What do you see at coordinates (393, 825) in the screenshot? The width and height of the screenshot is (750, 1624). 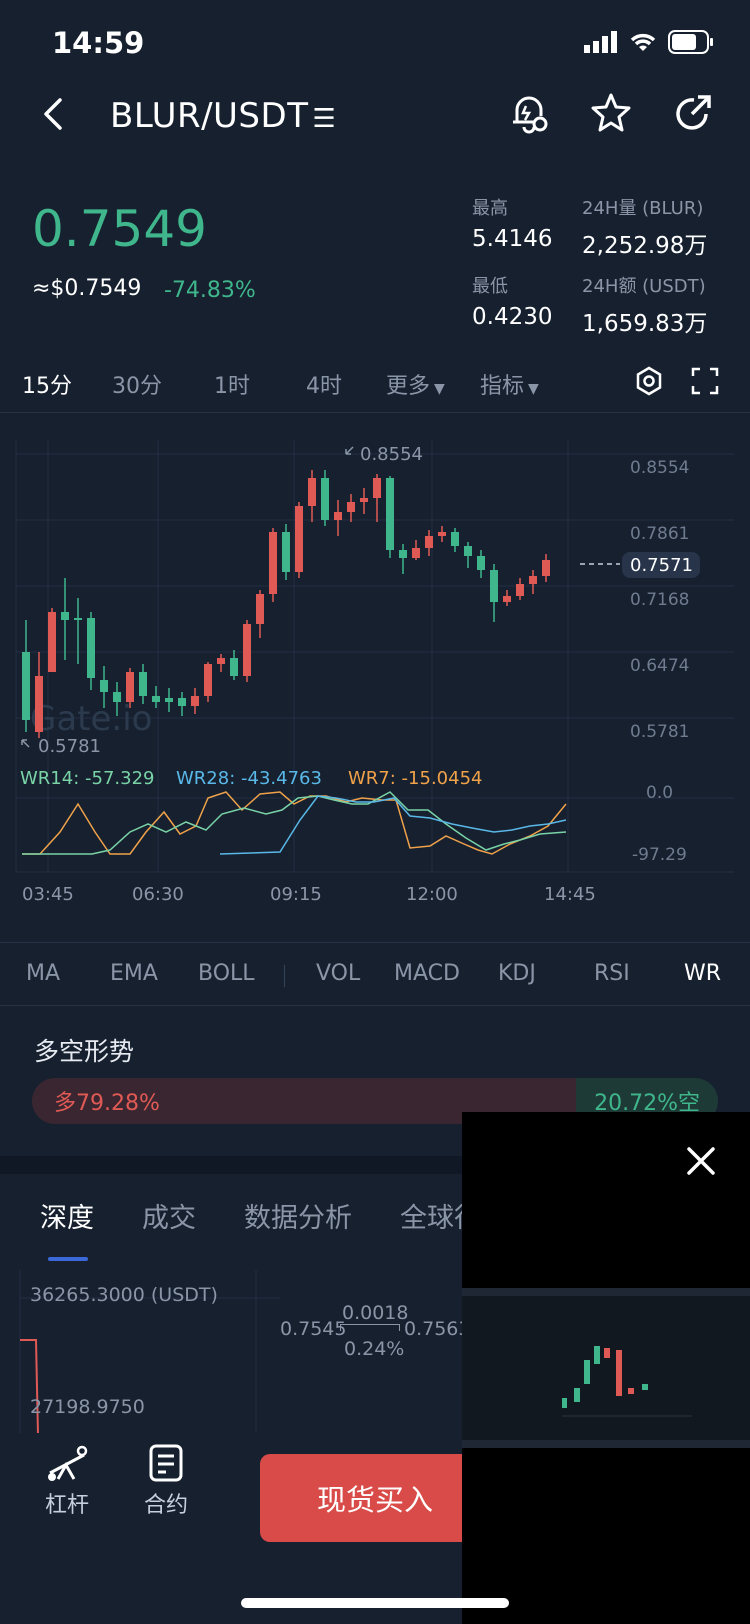 I see `wr28-line` at bounding box center [393, 825].